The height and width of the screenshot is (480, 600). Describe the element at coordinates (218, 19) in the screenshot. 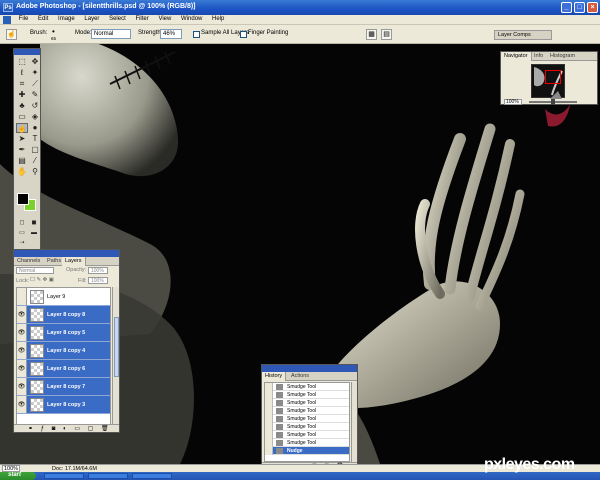

I see `menu-help: Help` at that location.